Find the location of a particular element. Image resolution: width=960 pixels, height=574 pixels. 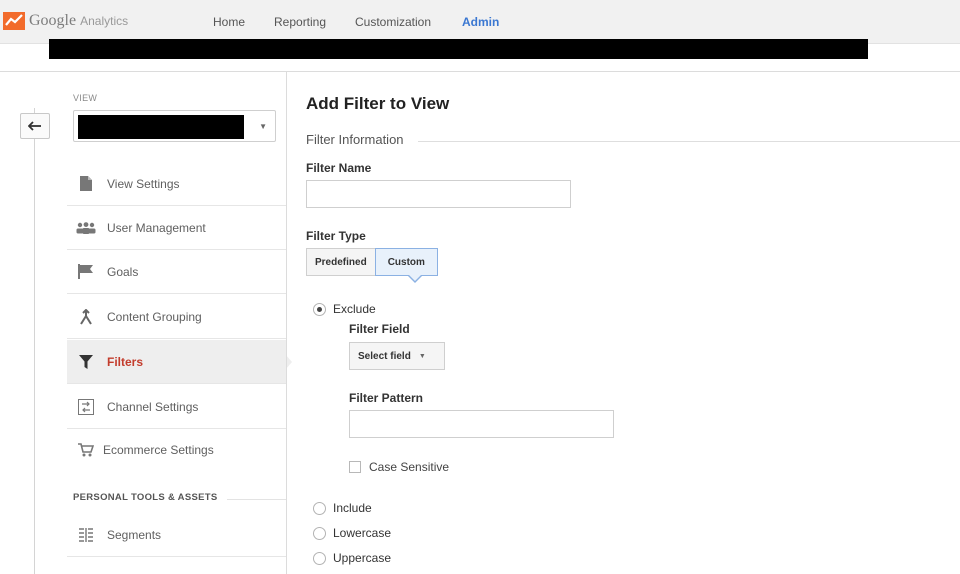

sidebar-item-label: Segments is located at coordinates (134, 534).